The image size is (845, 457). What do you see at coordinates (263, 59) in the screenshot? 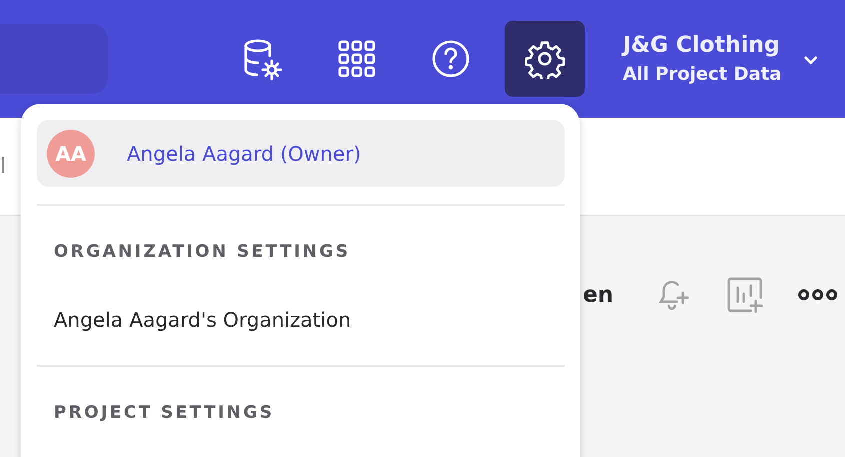
I see `database-gear-icon` at bounding box center [263, 59].